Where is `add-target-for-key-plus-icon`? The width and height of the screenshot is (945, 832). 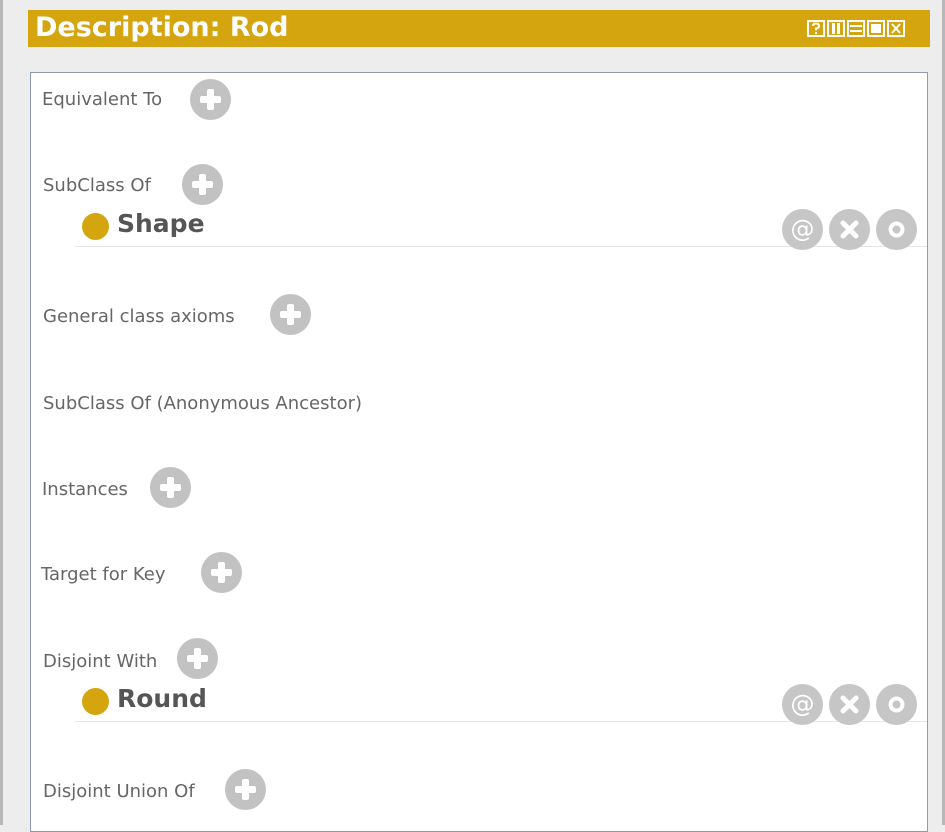 add-target-for-key-plus-icon is located at coordinates (221, 572).